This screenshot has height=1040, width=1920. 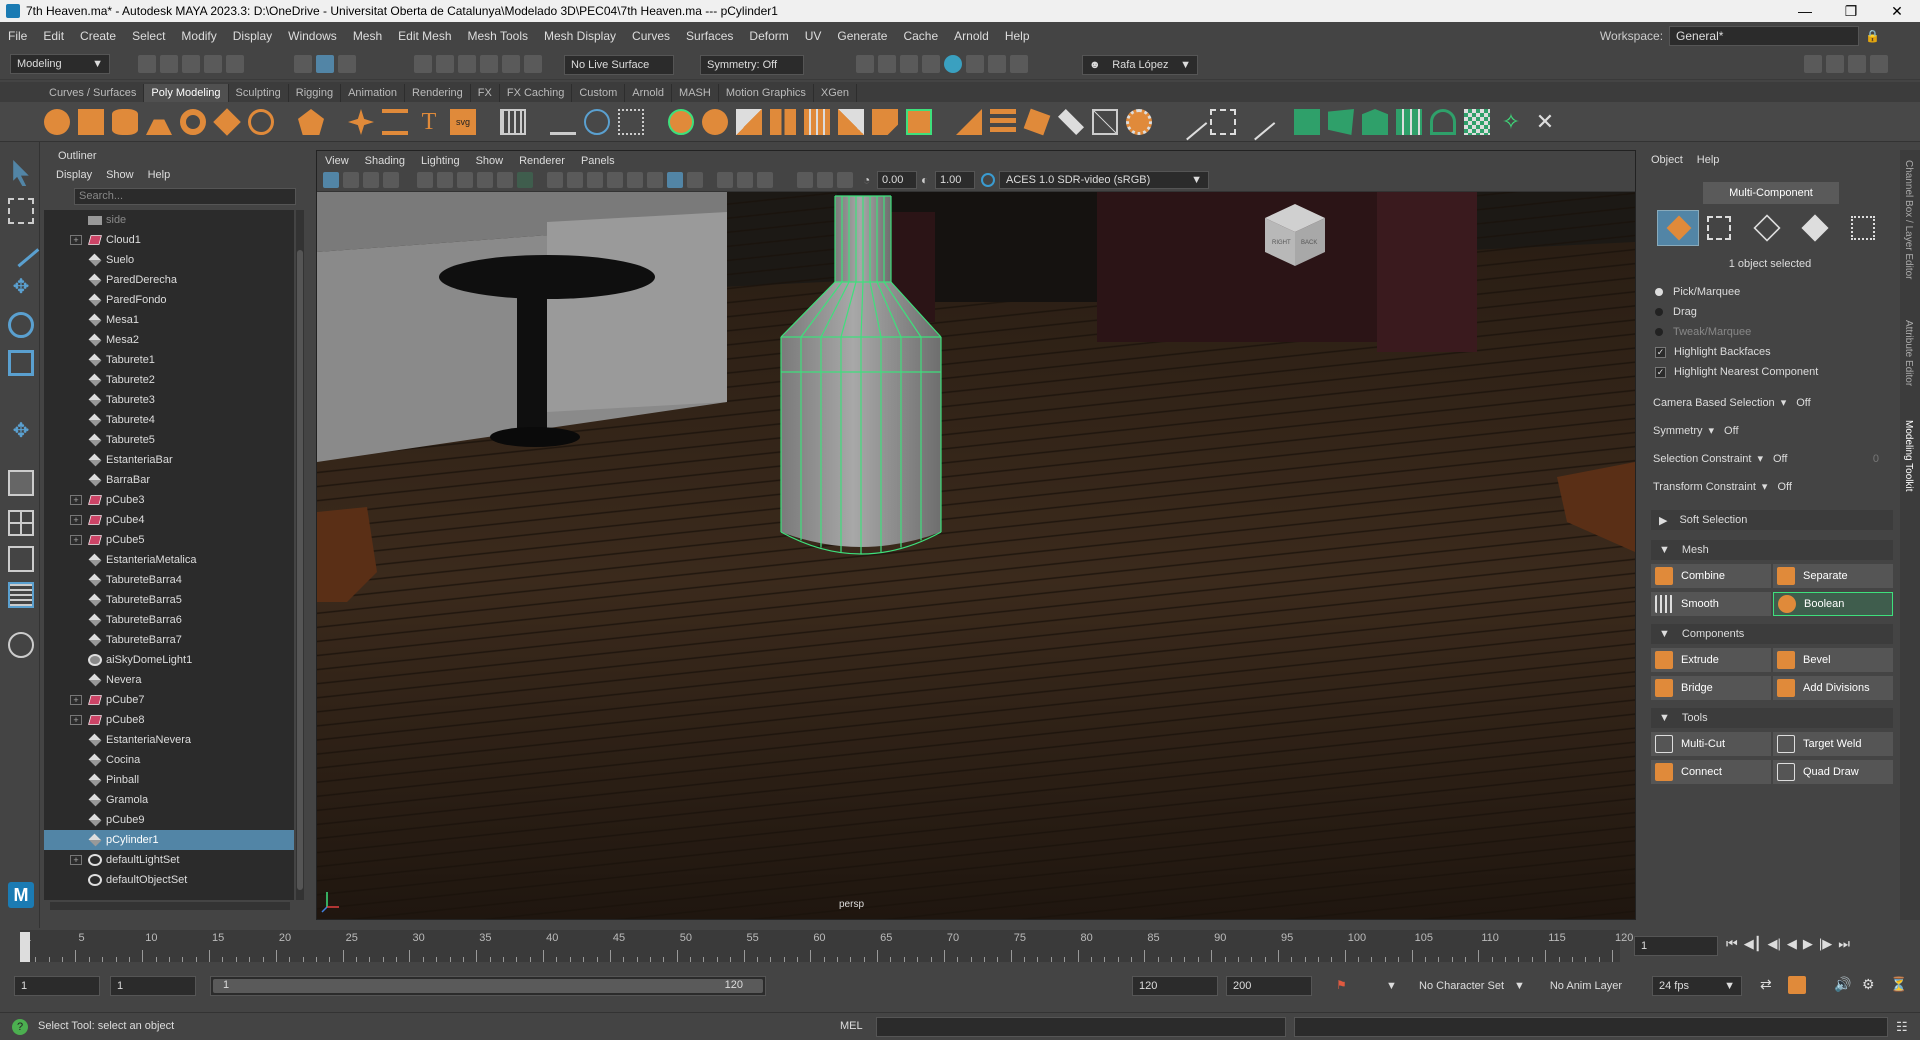 What do you see at coordinates (909, 64) in the screenshot?
I see `ipr-render-icon` at bounding box center [909, 64].